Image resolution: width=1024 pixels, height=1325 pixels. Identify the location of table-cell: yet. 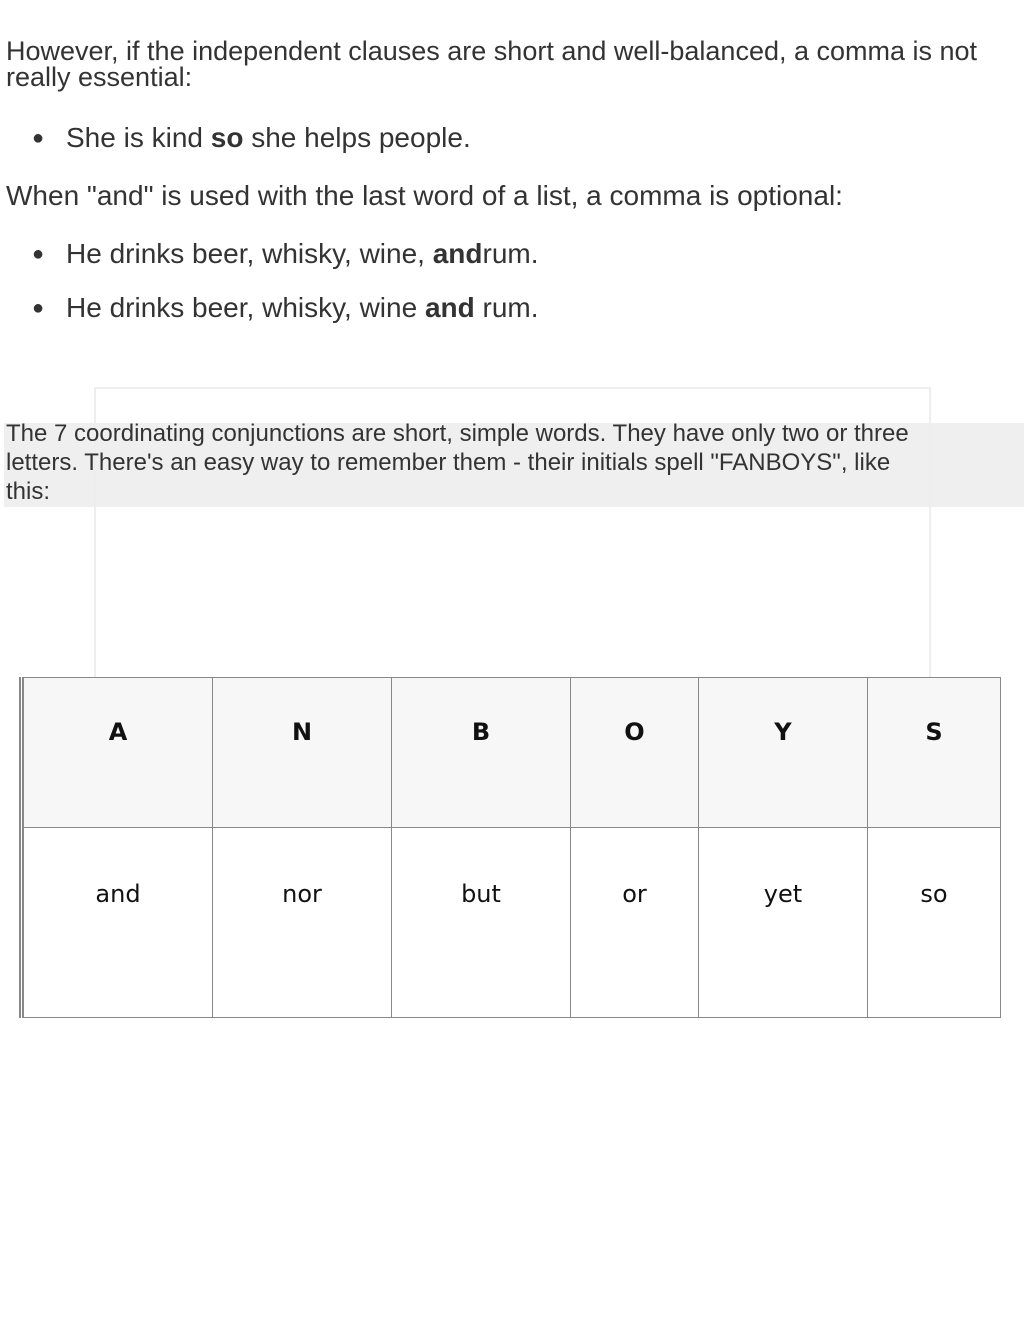
(783, 922).